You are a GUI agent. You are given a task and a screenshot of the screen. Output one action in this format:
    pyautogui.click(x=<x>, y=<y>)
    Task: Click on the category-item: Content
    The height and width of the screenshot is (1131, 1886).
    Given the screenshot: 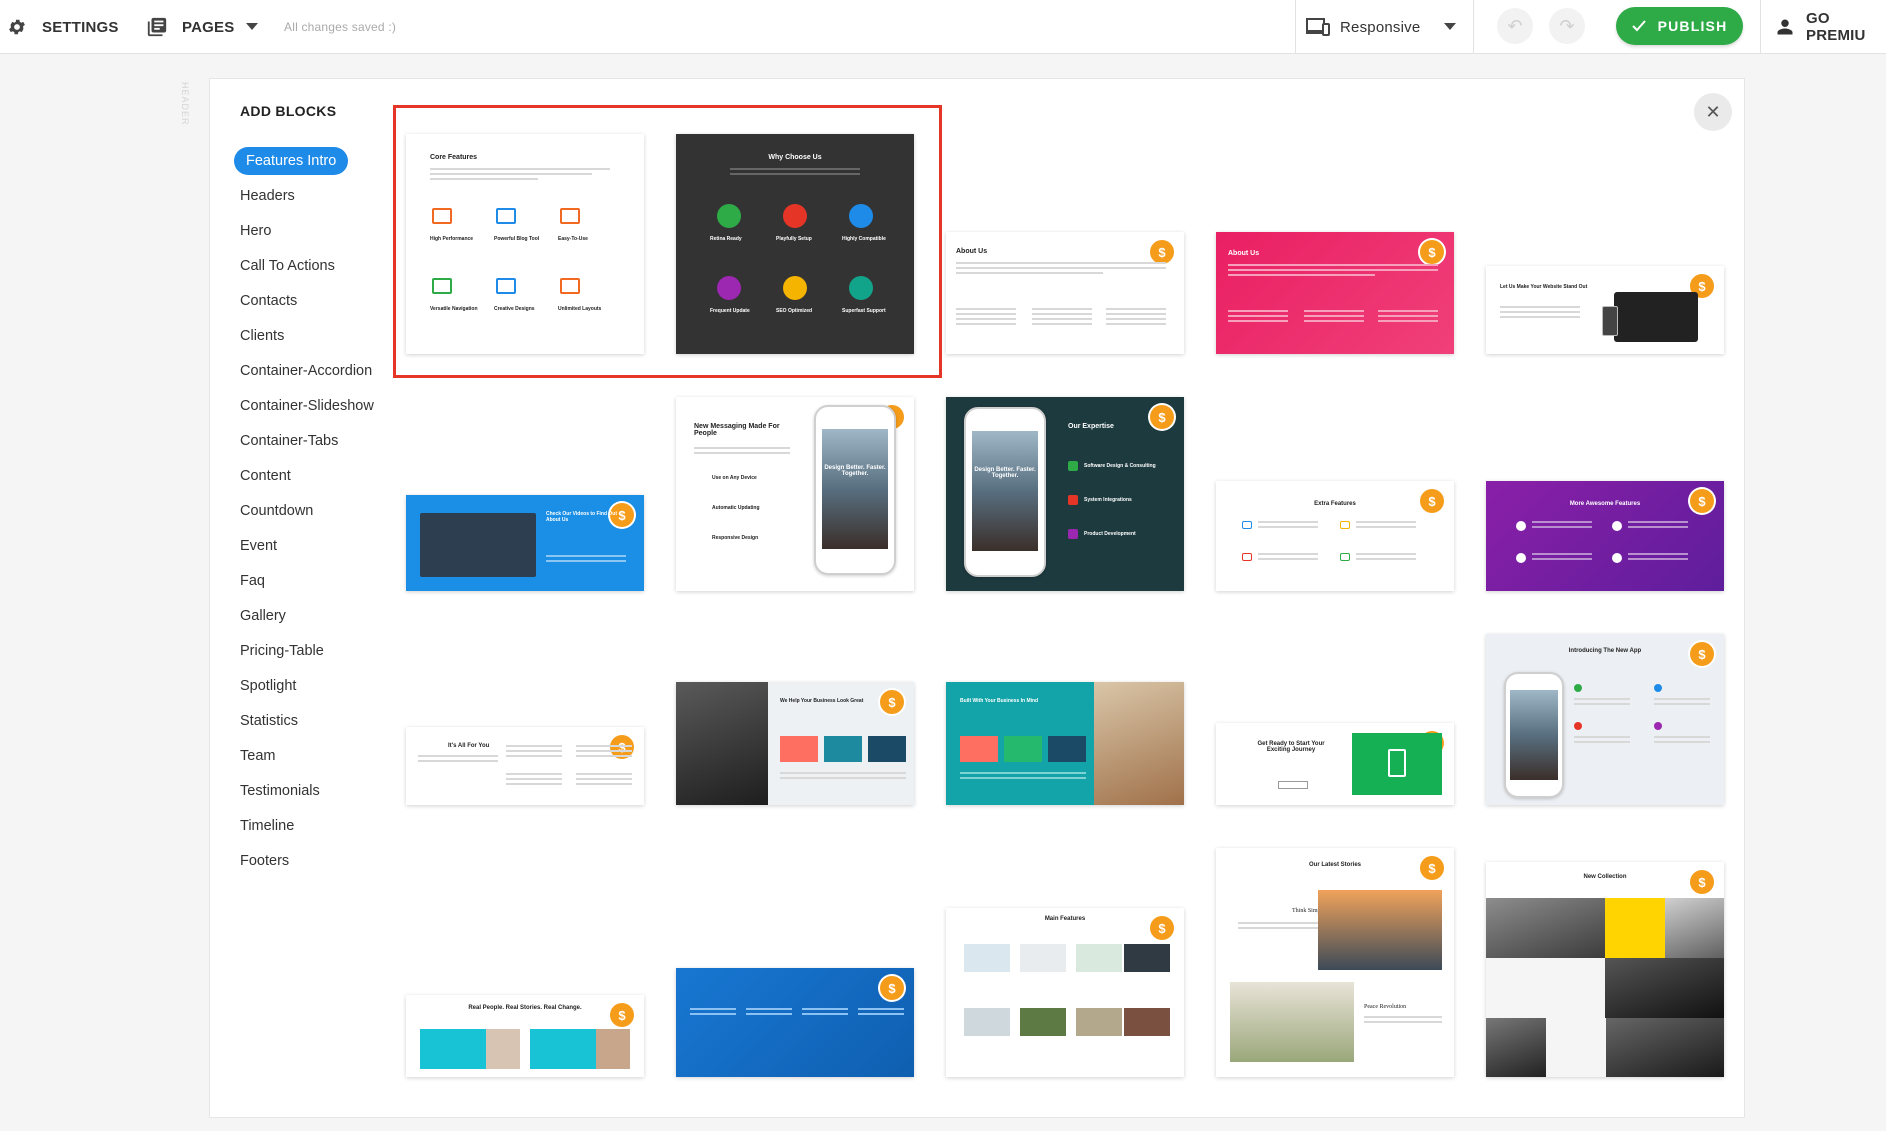 What is the action you would take?
    pyautogui.click(x=309, y=475)
    